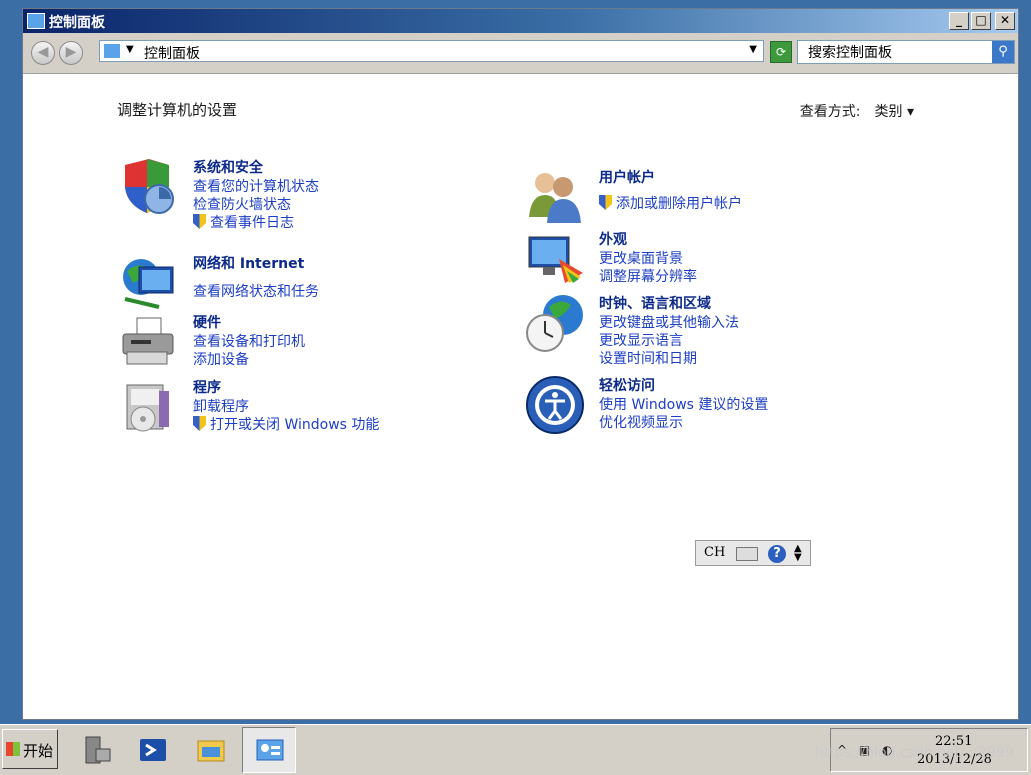 Image resolution: width=1031 pixels, height=775 pixels. I want to click on address-bar: ◀ ▶ ▼ 控制面板 ▼ ⟳ ⚲, so click(520, 53).